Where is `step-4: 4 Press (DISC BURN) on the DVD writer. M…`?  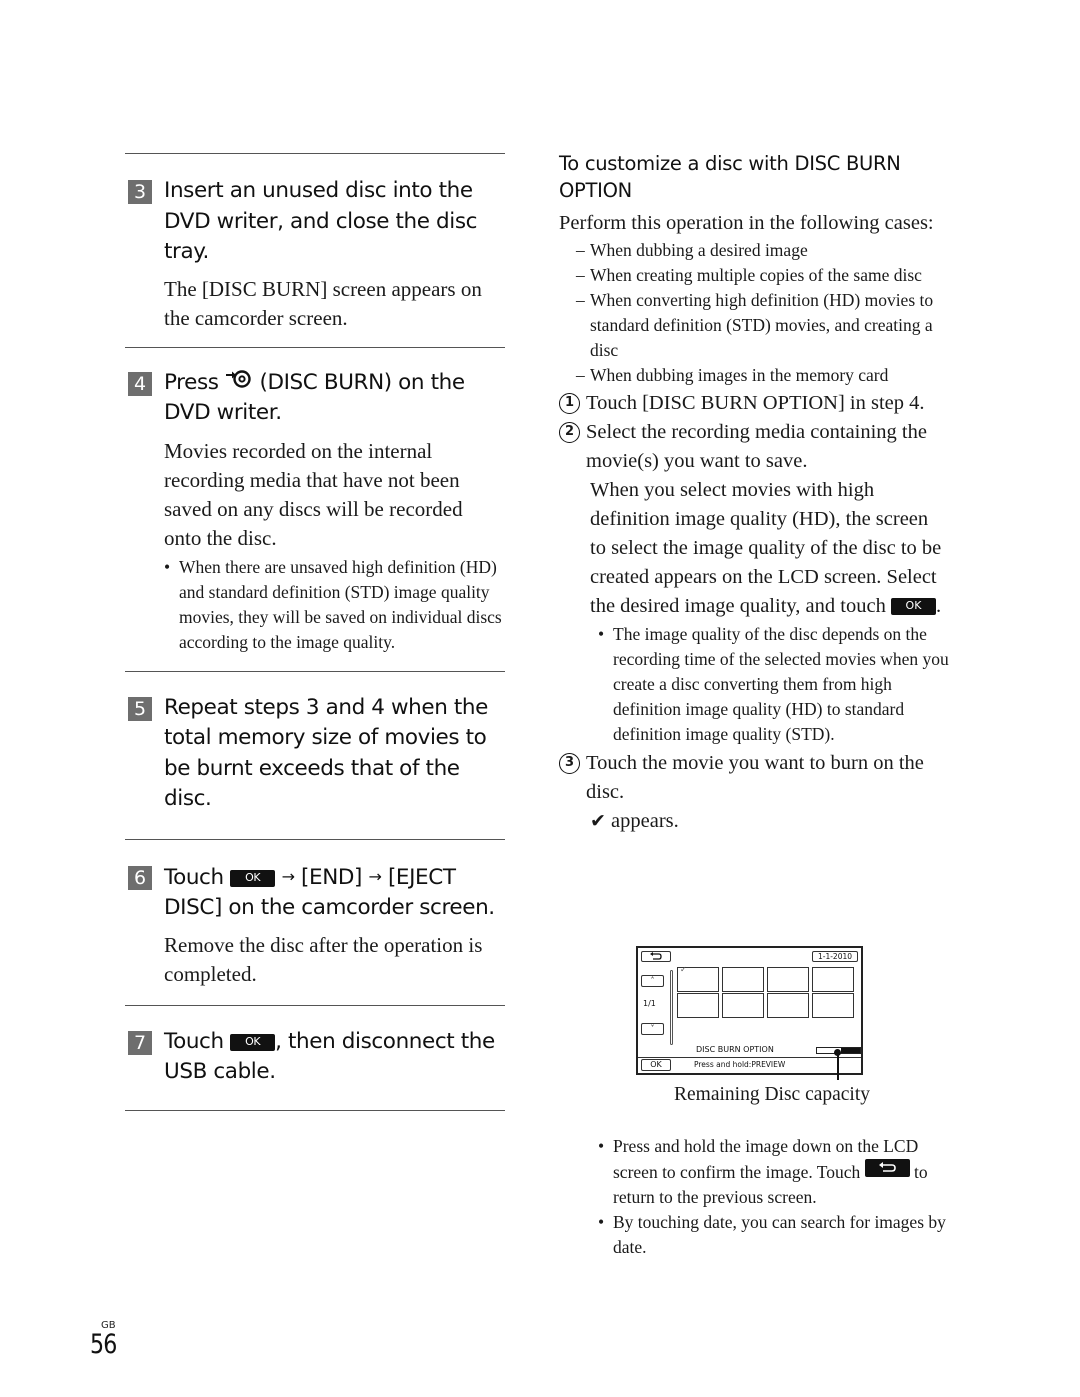 step-4: 4 Press (DISC BURN) on the DVD writer. M… is located at coordinates (315, 511).